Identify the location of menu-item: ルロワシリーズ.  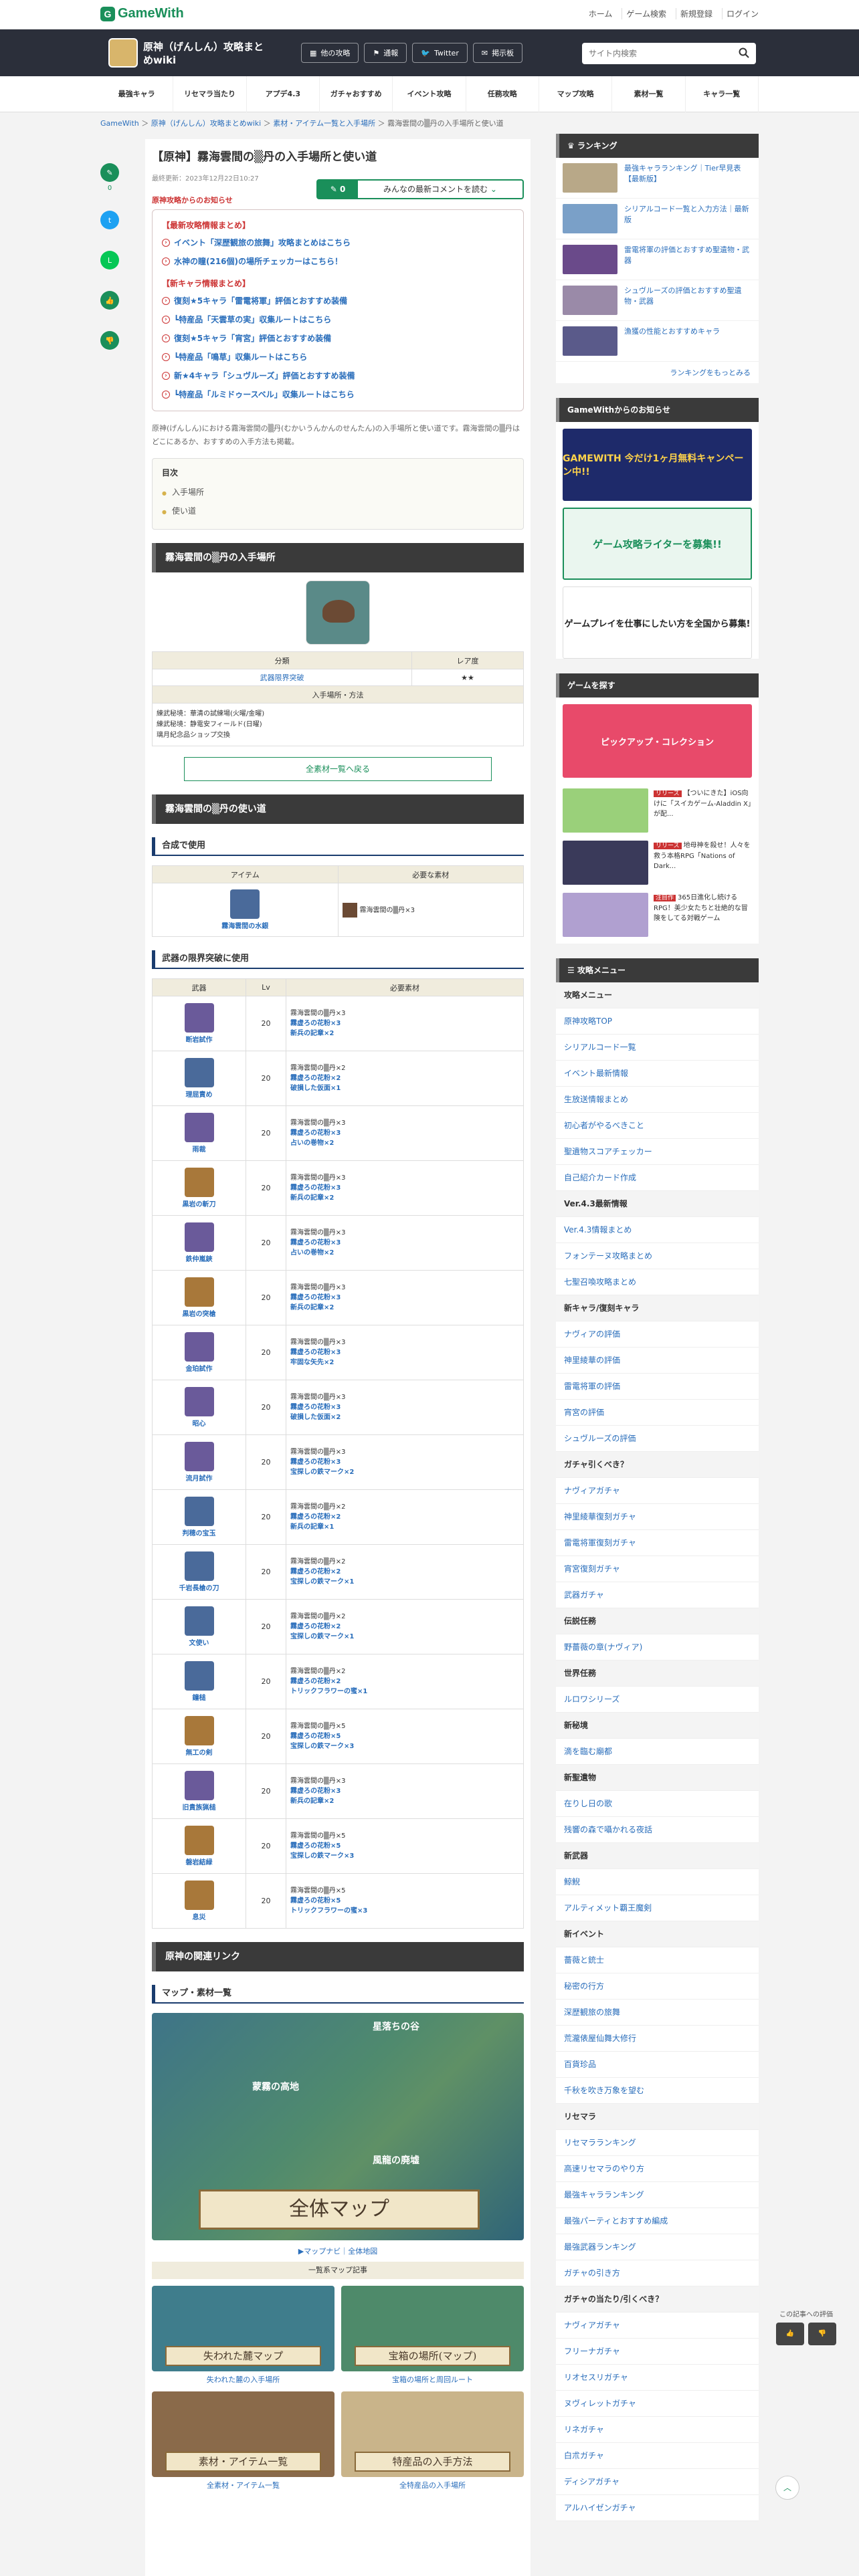
(657, 1700).